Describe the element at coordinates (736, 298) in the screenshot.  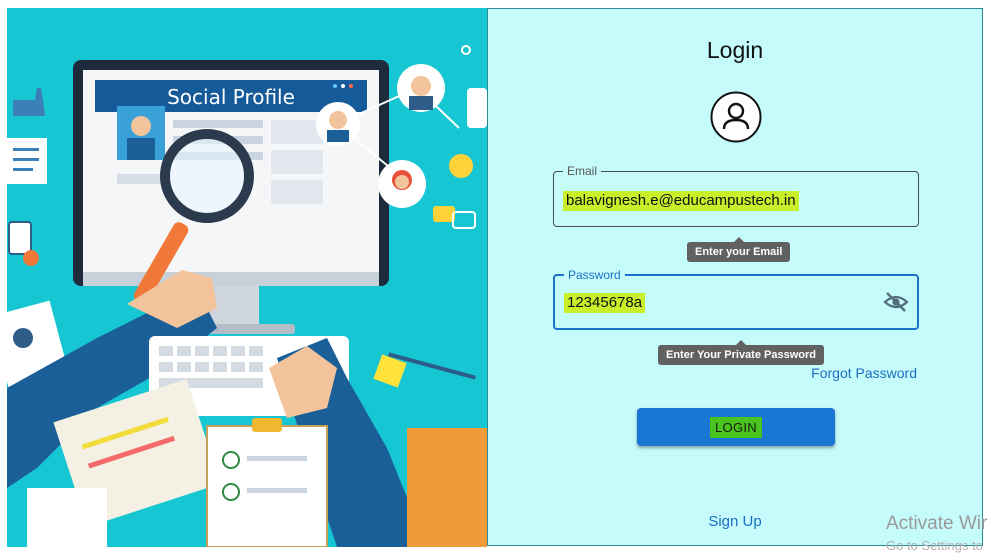
I see `password-field: Password 12345678a` at that location.